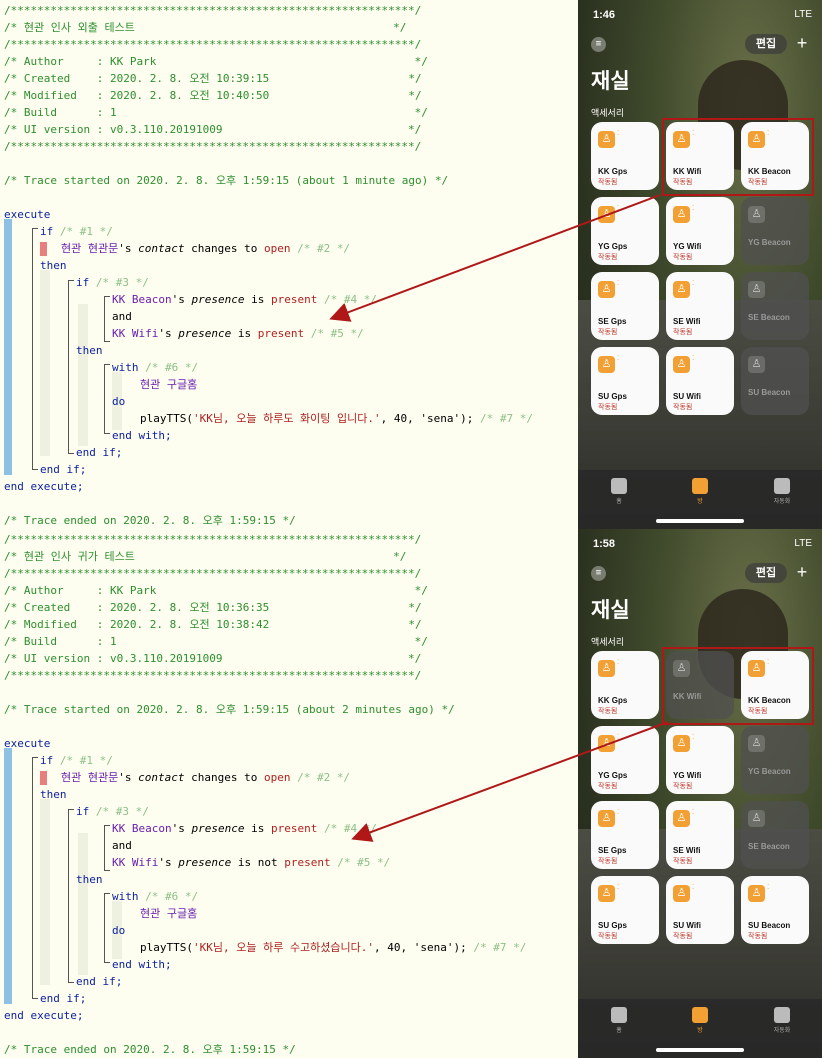 This screenshot has width=822, height=1058. Describe the element at coordinates (112, 811) in the screenshot. I see `log1-code-line: if /* #3 */` at that location.